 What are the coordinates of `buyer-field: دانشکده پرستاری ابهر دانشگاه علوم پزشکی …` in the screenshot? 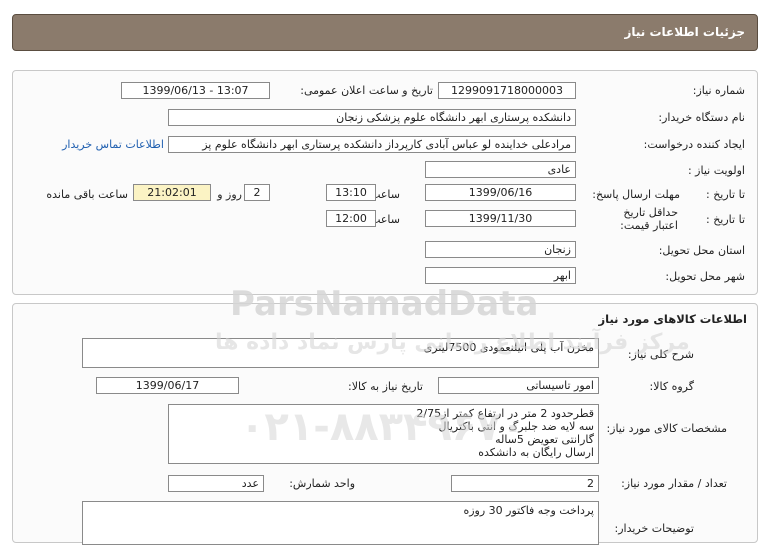 It's located at (372, 117).